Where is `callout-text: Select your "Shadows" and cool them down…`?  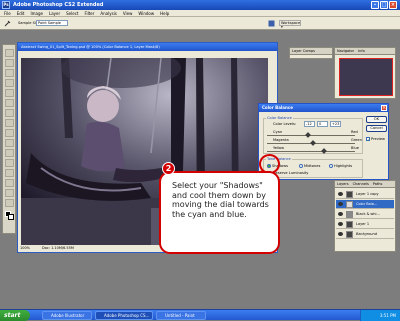
callout-text: Select your "Shadows" and cool them down… is located at coordinates (220, 200).